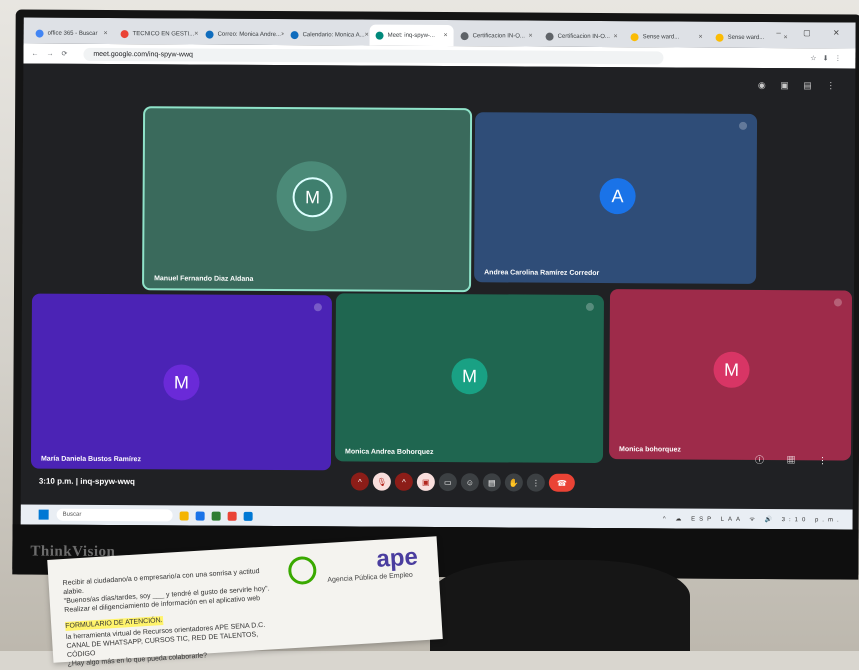 The width and height of the screenshot is (859, 670). What do you see at coordinates (43, 514) in the screenshot?
I see `windows-start-icon` at bounding box center [43, 514].